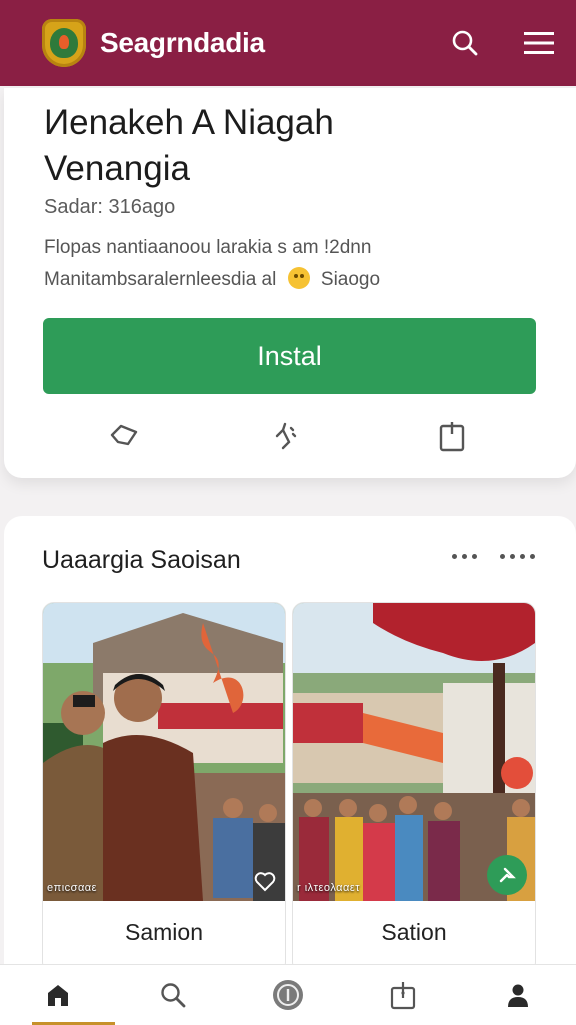 This screenshot has height=1025, width=576. What do you see at coordinates (539, 43) in the screenshot?
I see `menu-icon` at bounding box center [539, 43].